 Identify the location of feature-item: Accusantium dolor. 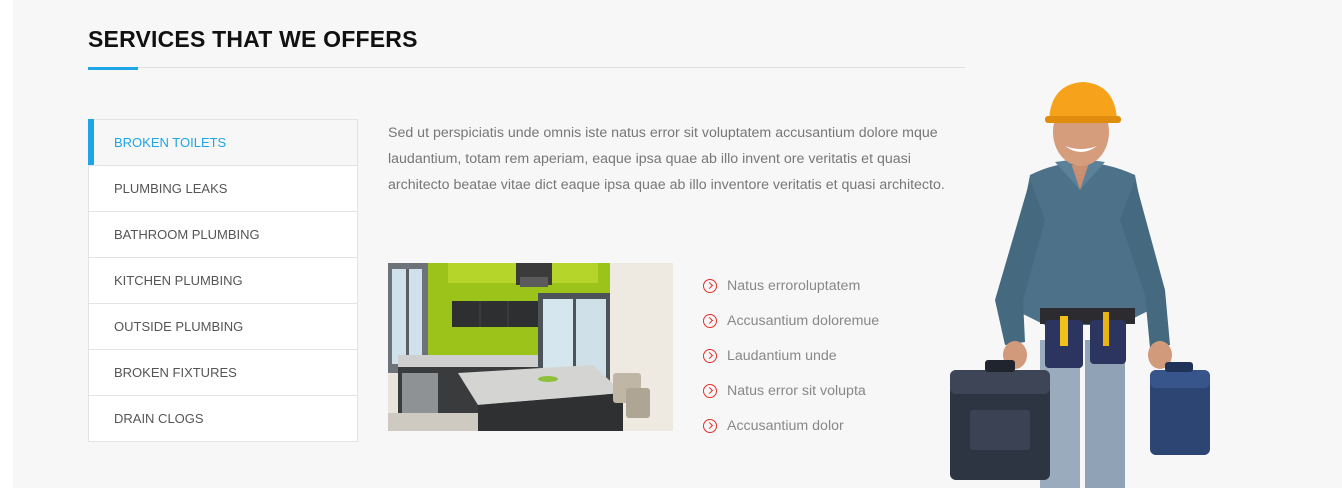
(791, 425).